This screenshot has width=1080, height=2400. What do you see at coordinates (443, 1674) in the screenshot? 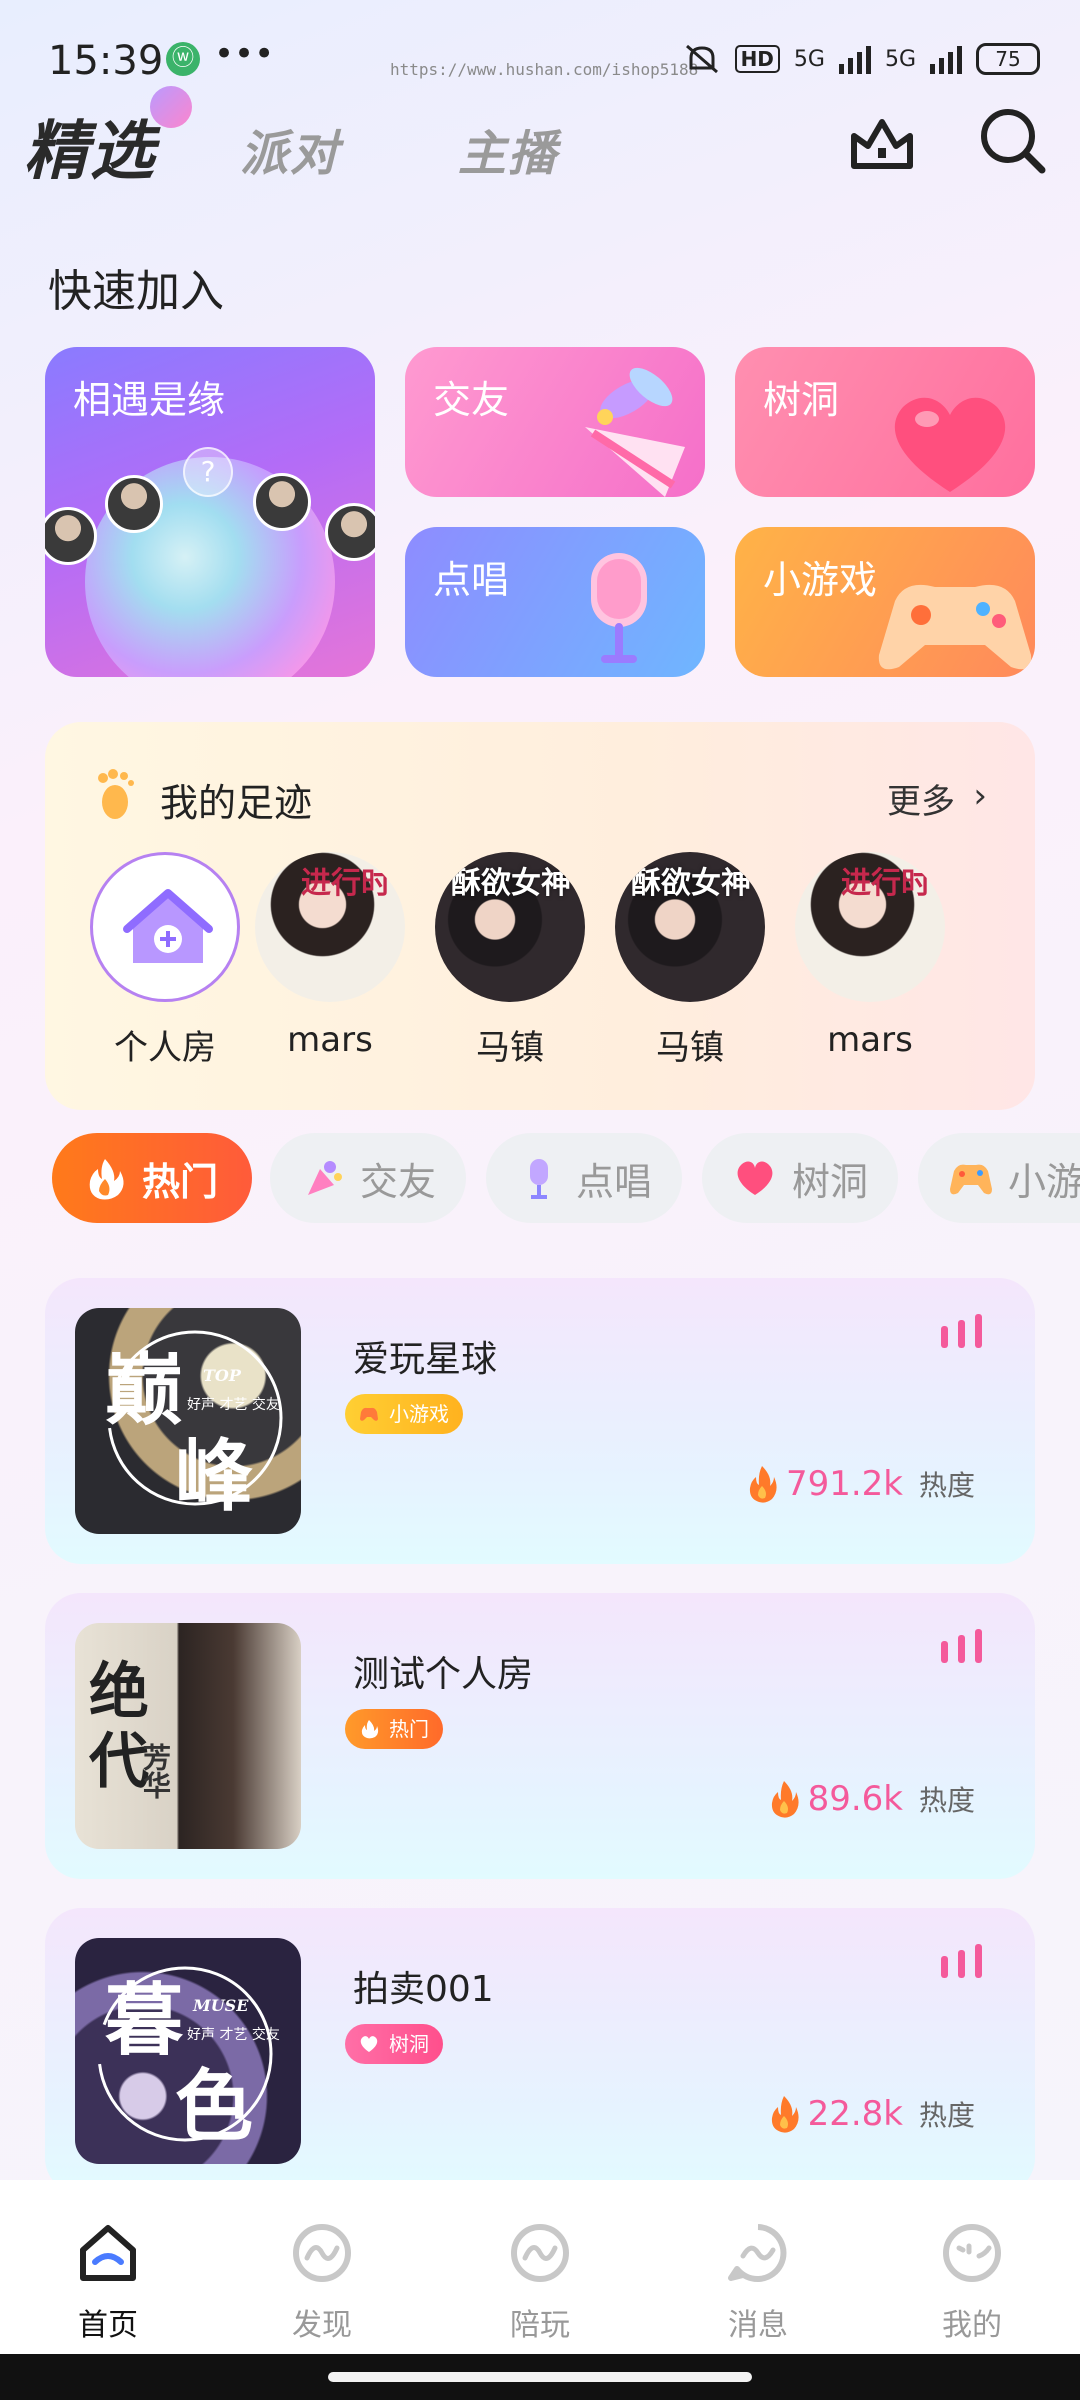
I see `room-title: 测试个人房` at bounding box center [443, 1674].